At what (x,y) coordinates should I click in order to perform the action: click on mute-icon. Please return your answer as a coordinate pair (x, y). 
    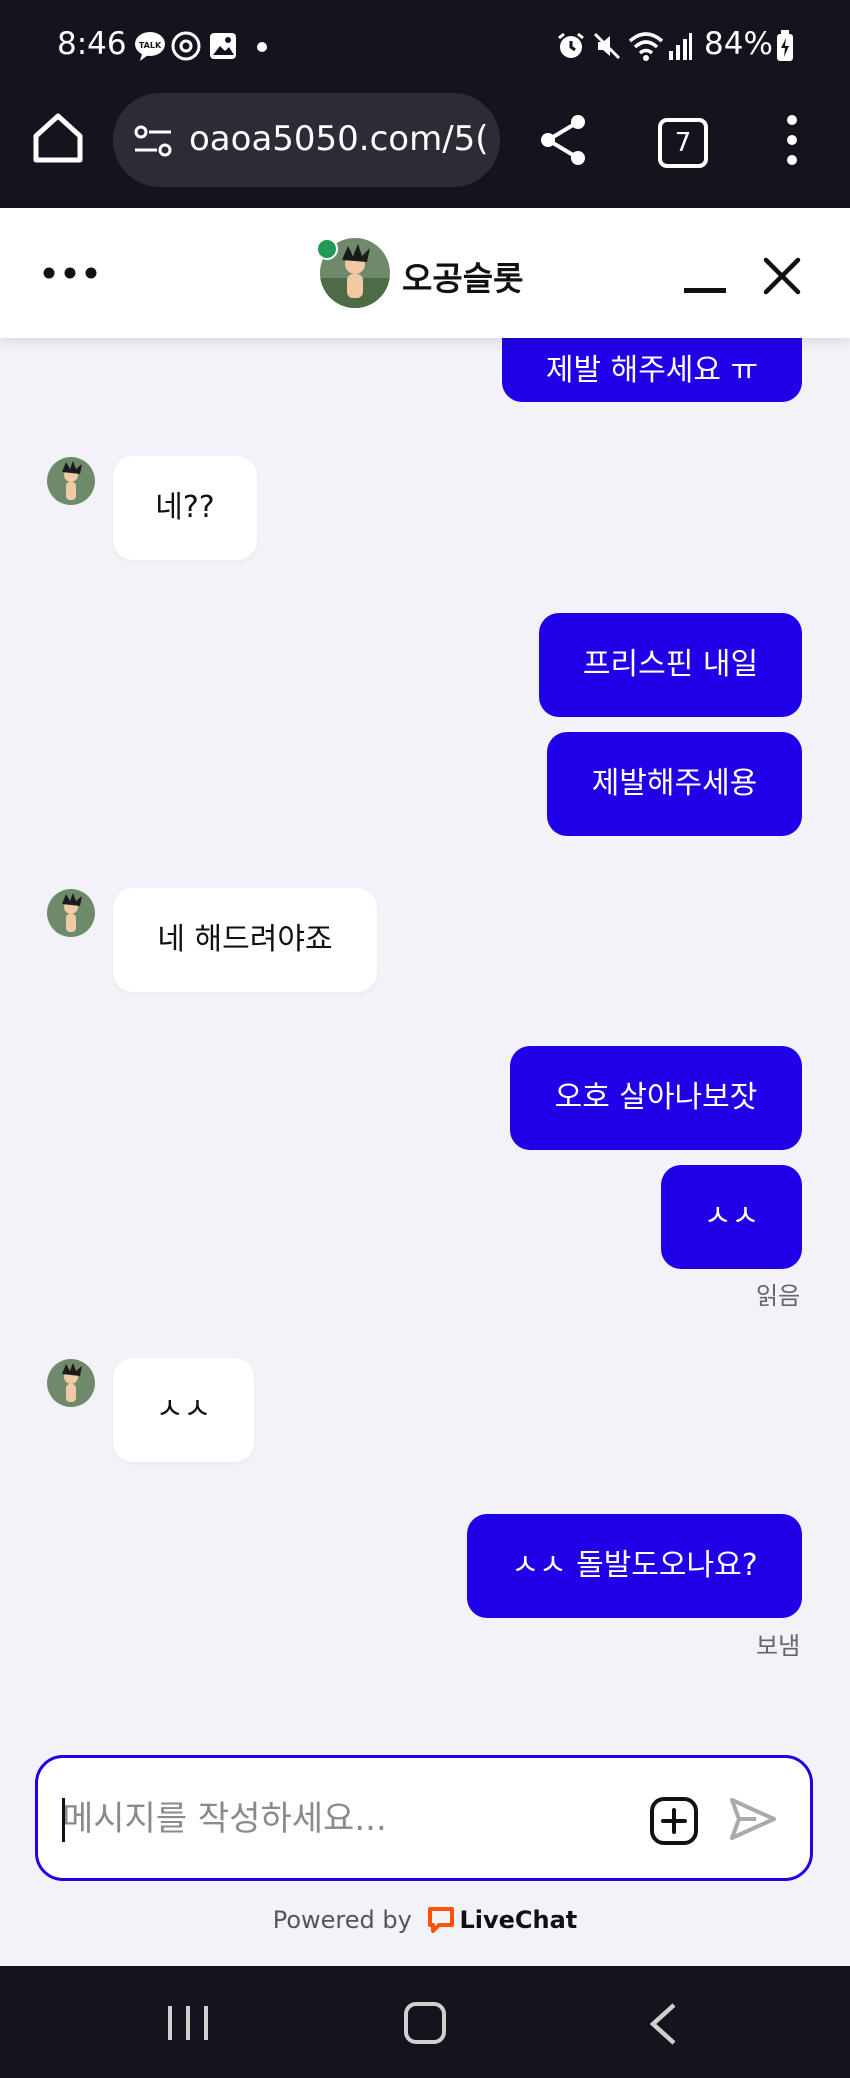
    Looking at the image, I should click on (607, 46).